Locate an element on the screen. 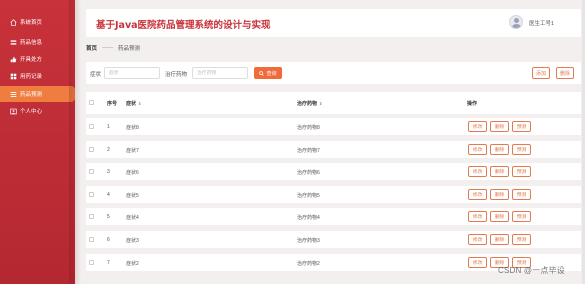  row-drug: 治疗药物4 is located at coordinates (308, 218).